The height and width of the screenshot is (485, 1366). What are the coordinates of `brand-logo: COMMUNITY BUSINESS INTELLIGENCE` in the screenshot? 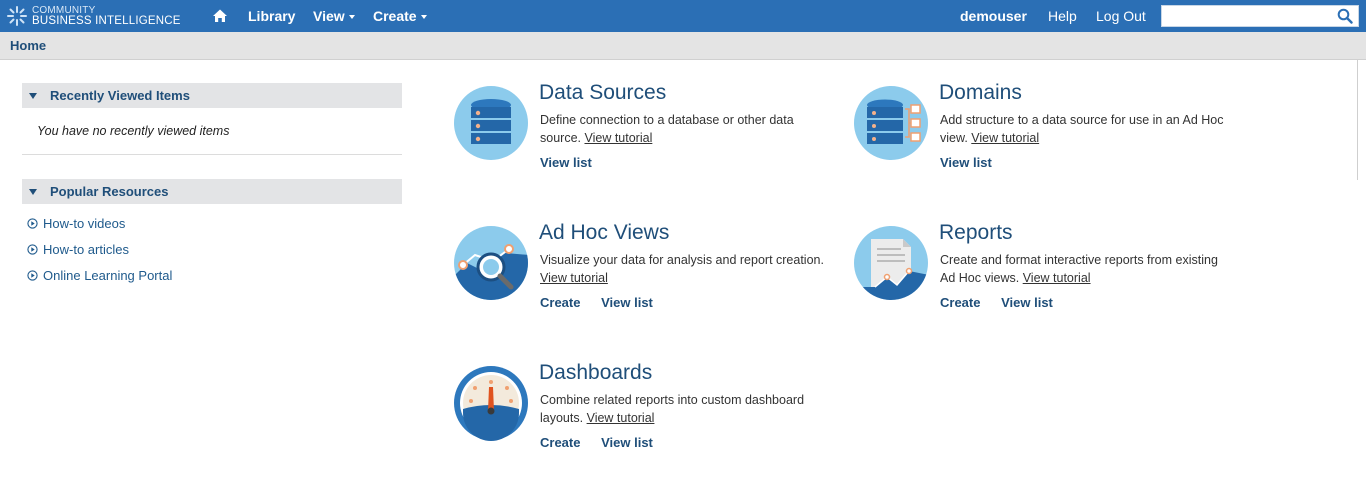 It's located at (93, 16).